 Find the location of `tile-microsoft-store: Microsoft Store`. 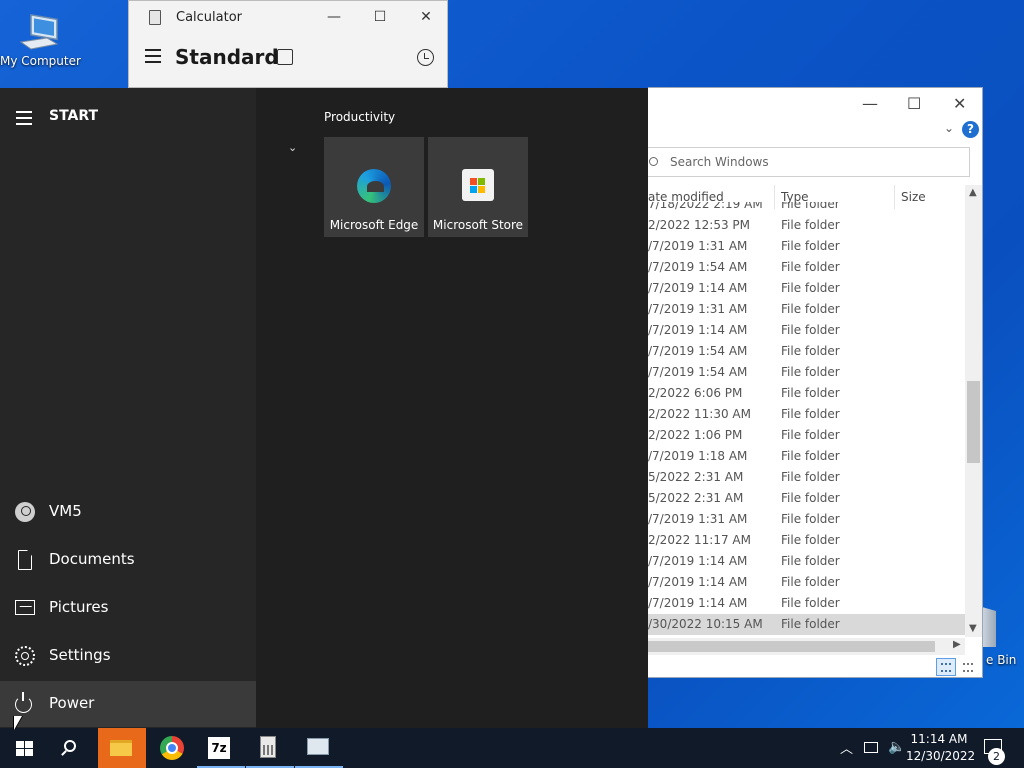

tile-microsoft-store: Microsoft Store is located at coordinates (478, 187).